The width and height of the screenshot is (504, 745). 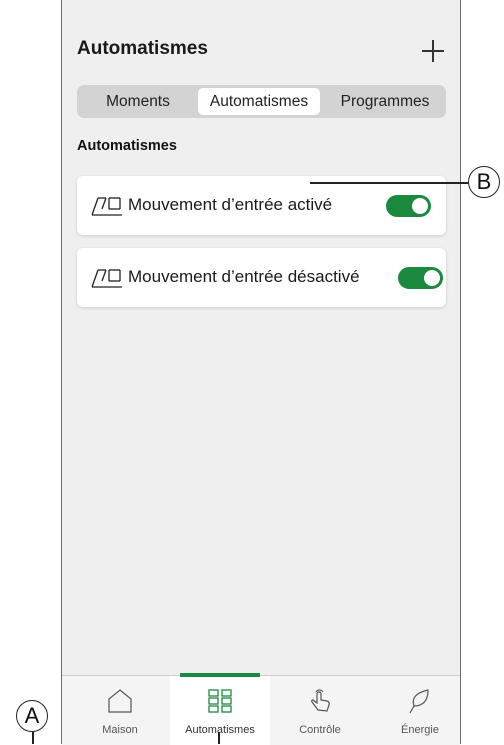 What do you see at coordinates (259, 101) in the screenshot?
I see `tab-automatismes: Automatismes` at bounding box center [259, 101].